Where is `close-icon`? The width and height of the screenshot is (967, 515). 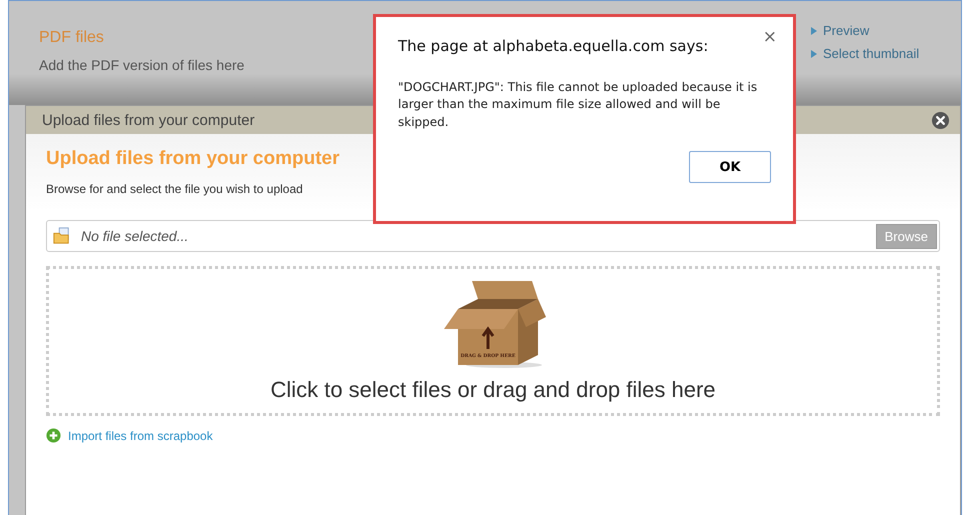 close-icon is located at coordinates (940, 120).